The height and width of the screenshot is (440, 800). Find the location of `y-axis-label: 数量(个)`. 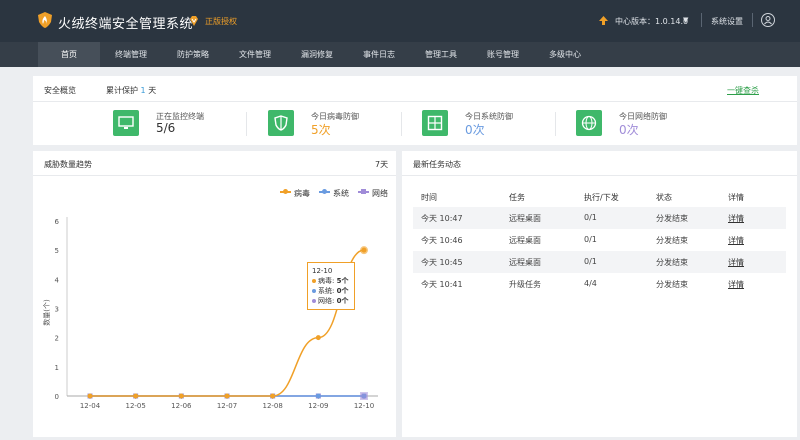

y-axis-label: 数量(个) is located at coordinates (46, 312).